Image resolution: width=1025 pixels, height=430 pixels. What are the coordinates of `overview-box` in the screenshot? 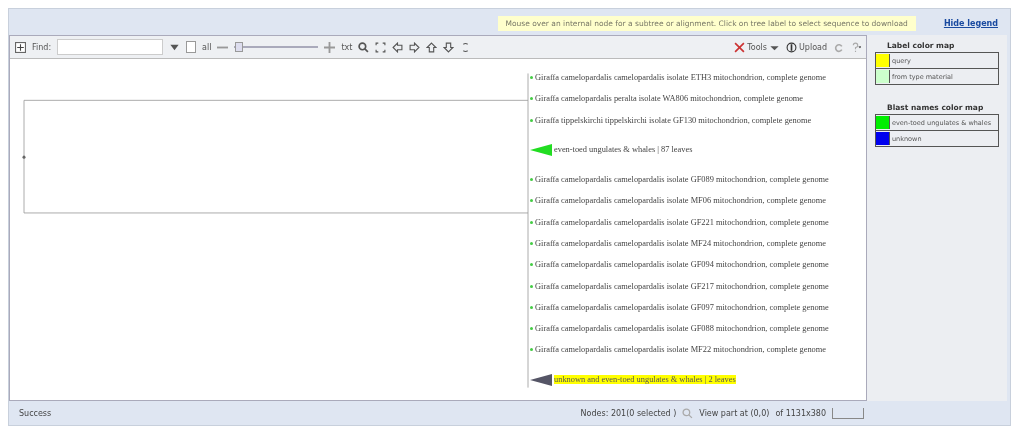 It's located at (848, 413).